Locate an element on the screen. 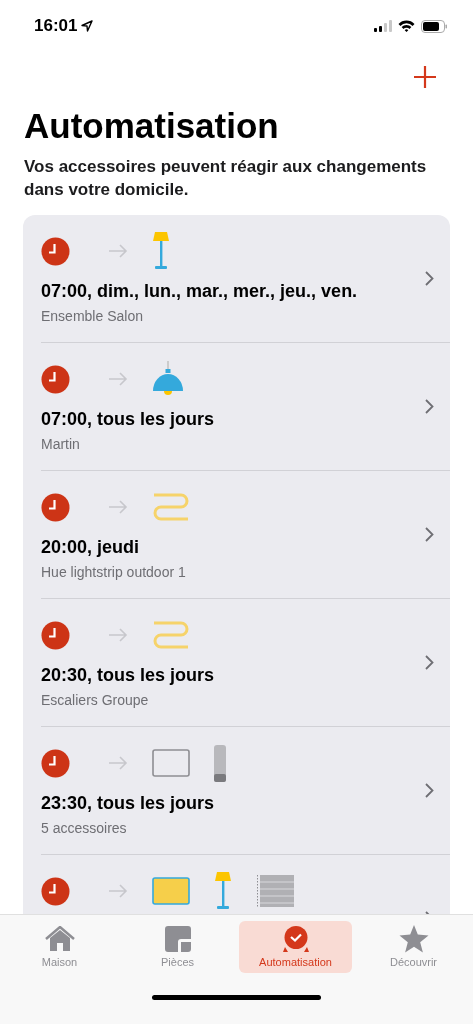  speaker-icon is located at coordinates (220, 763).